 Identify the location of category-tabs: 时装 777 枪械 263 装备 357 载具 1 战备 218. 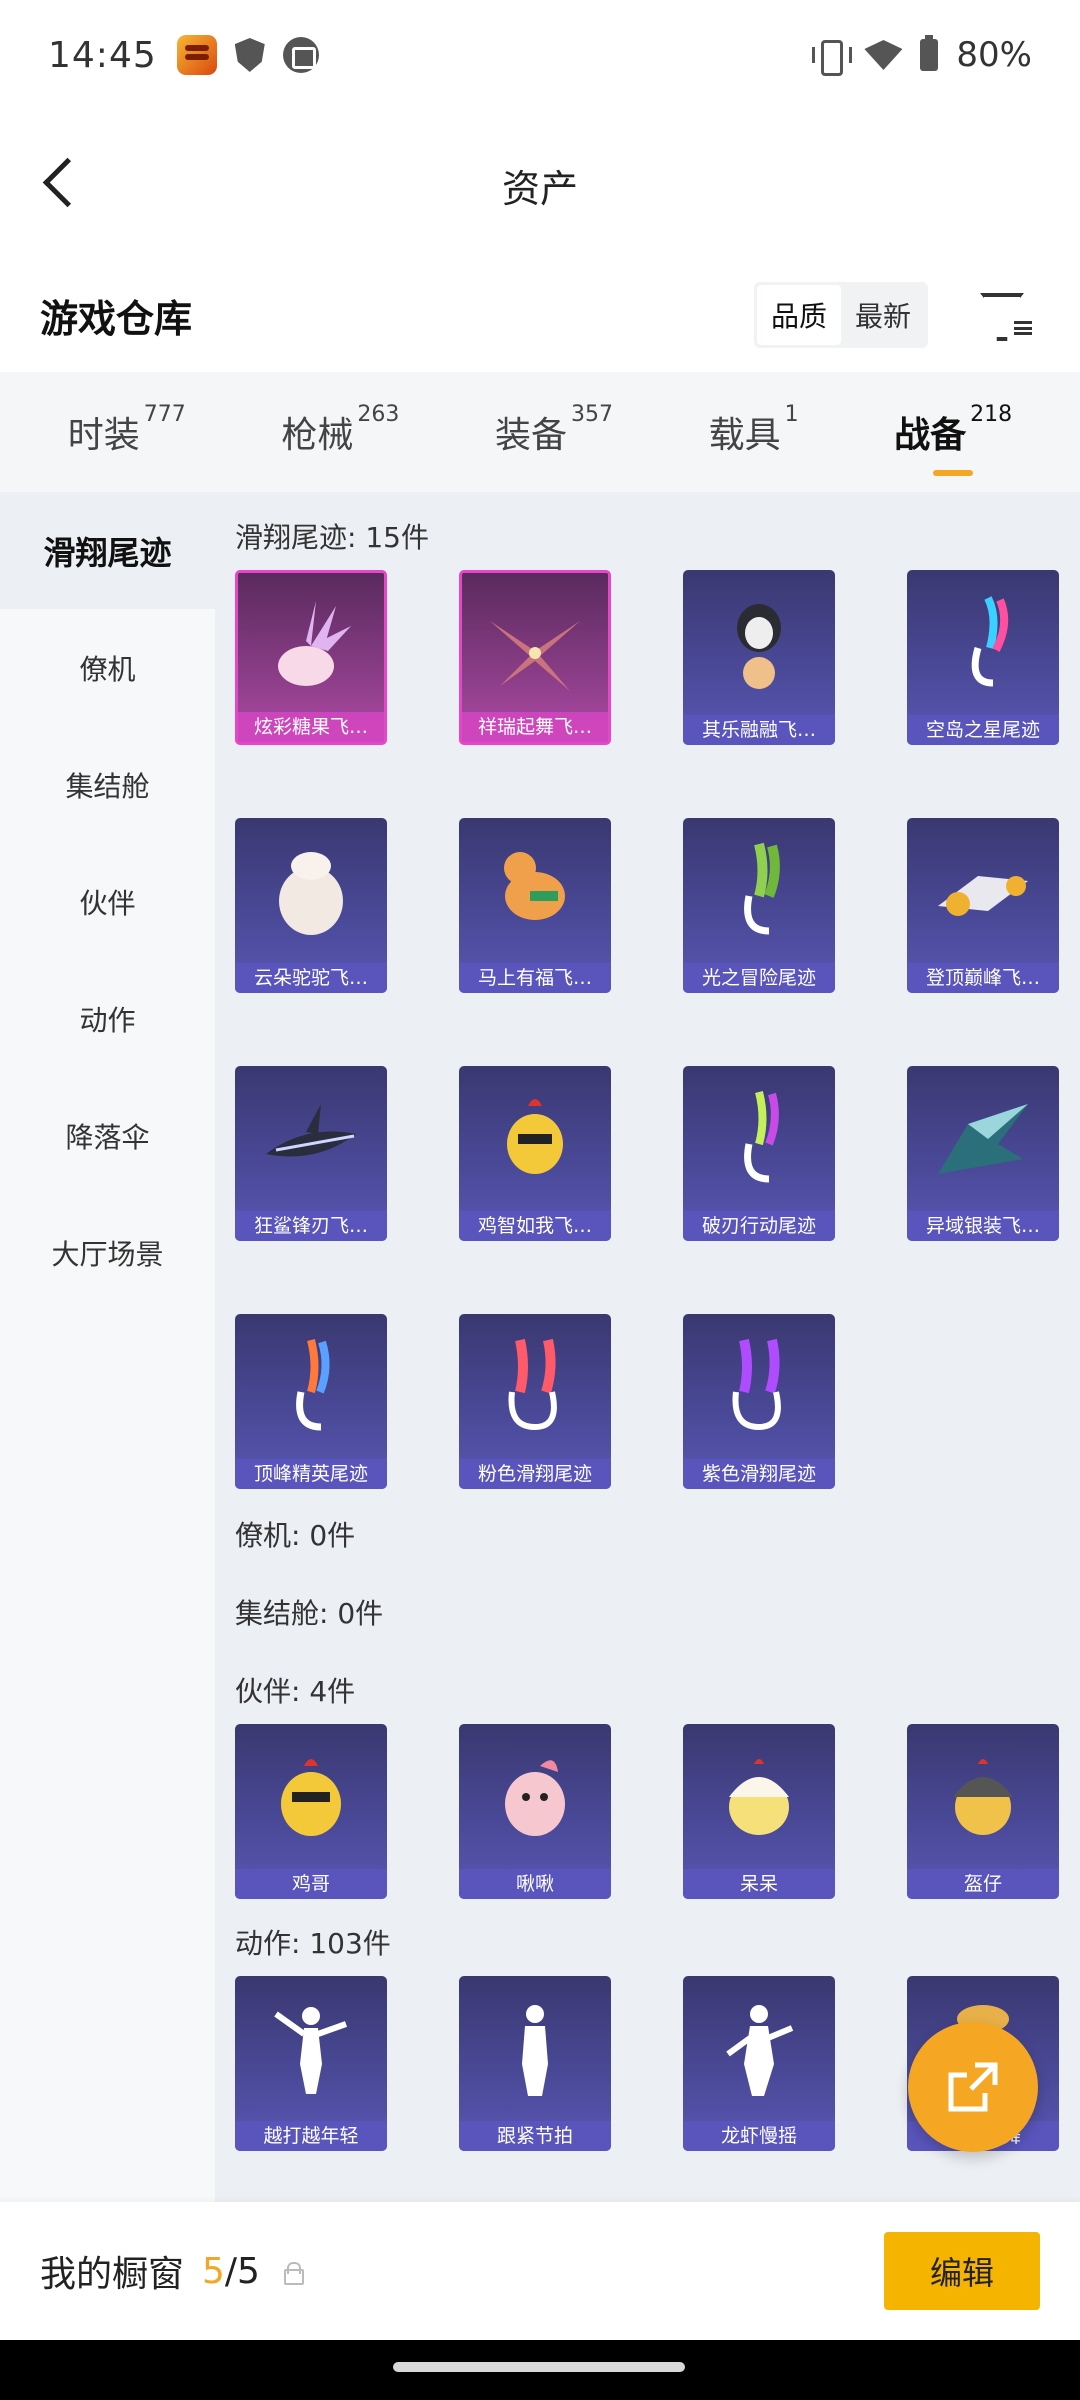
(540, 432).